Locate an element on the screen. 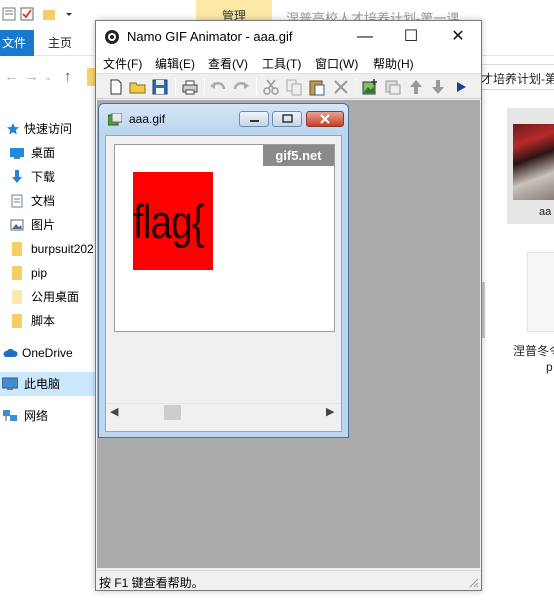 The image size is (554, 604). play-icon is located at coordinates (461, 87).